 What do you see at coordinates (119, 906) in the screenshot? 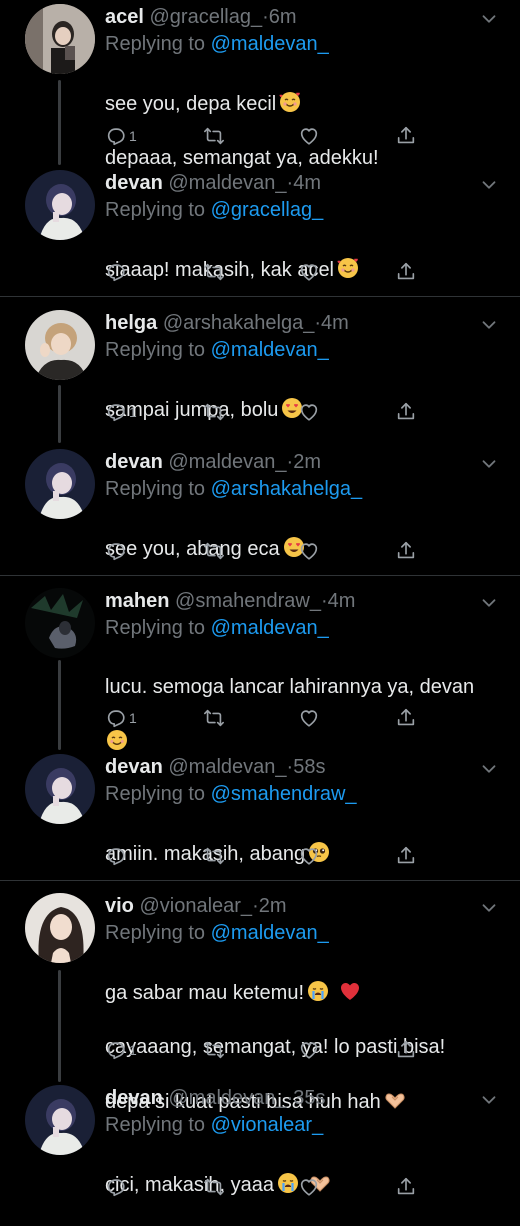
I see `display-name: vio` at bounding box center [119, 906].